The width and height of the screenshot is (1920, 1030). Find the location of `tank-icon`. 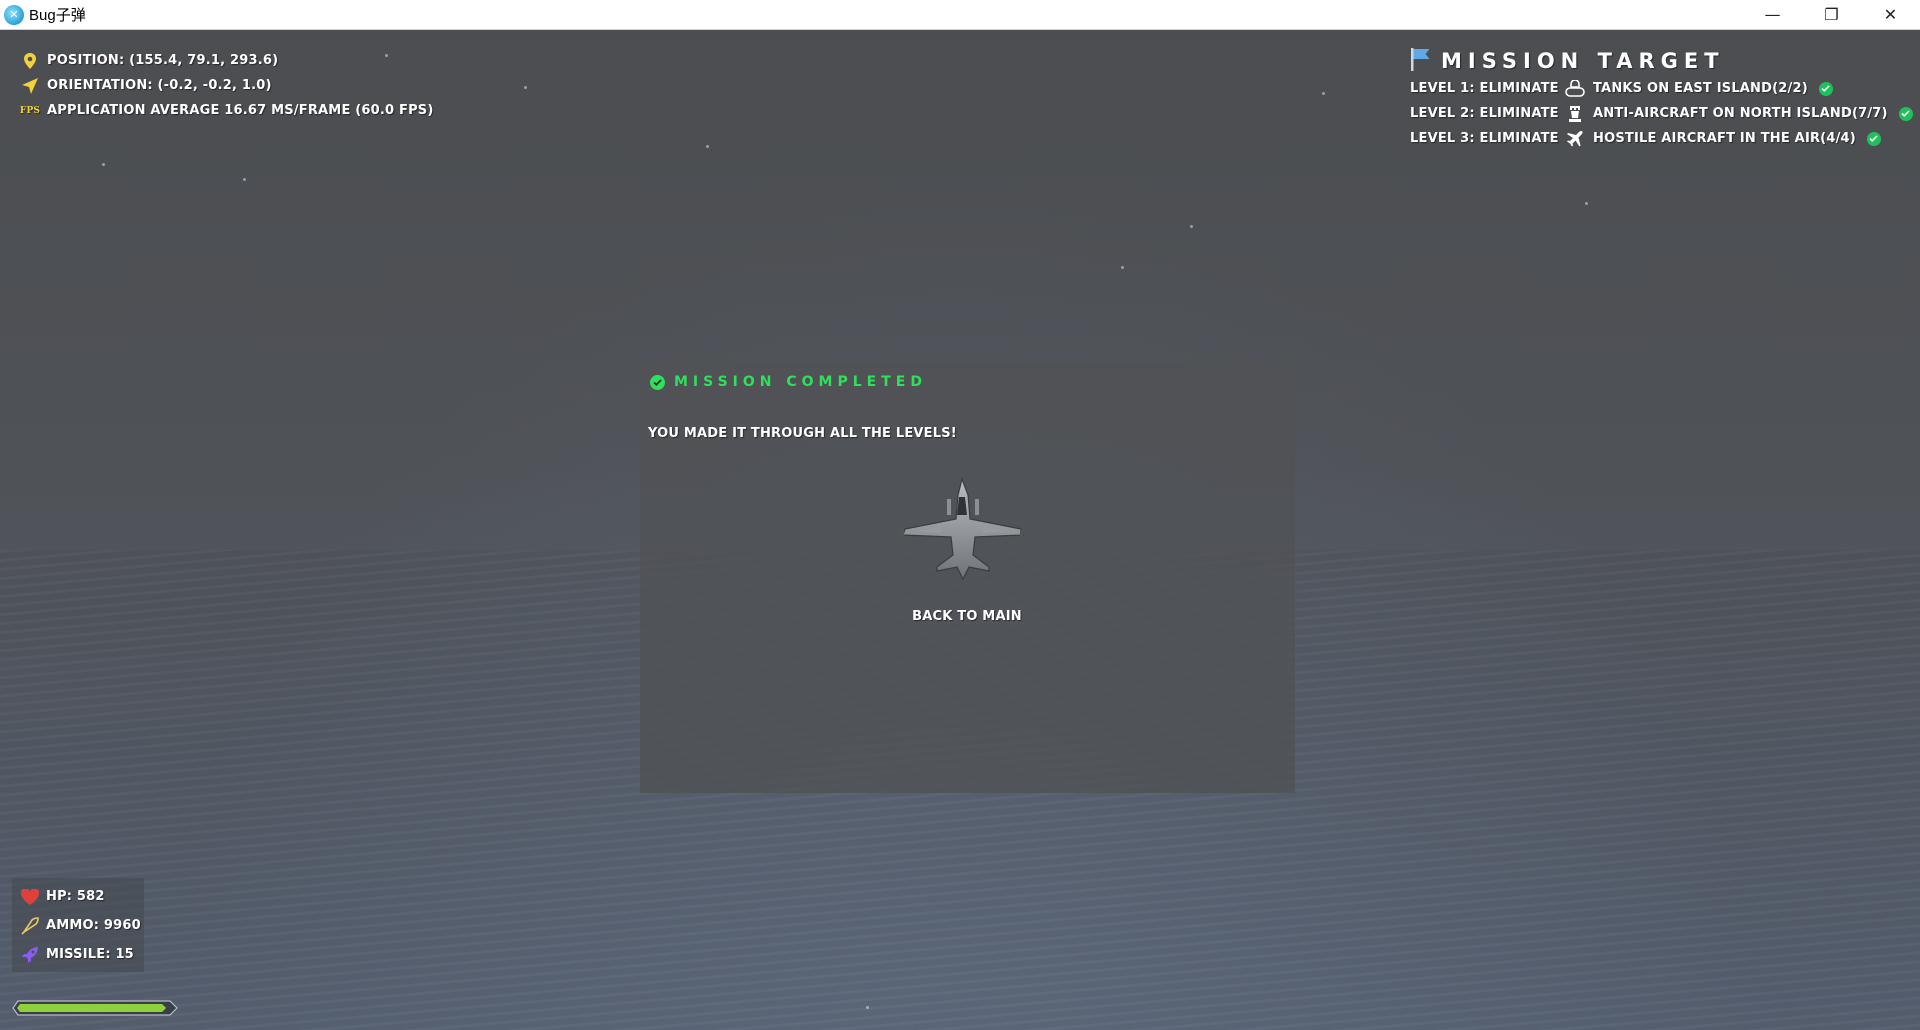

tank-icon is located at coordinates (1575, 88).